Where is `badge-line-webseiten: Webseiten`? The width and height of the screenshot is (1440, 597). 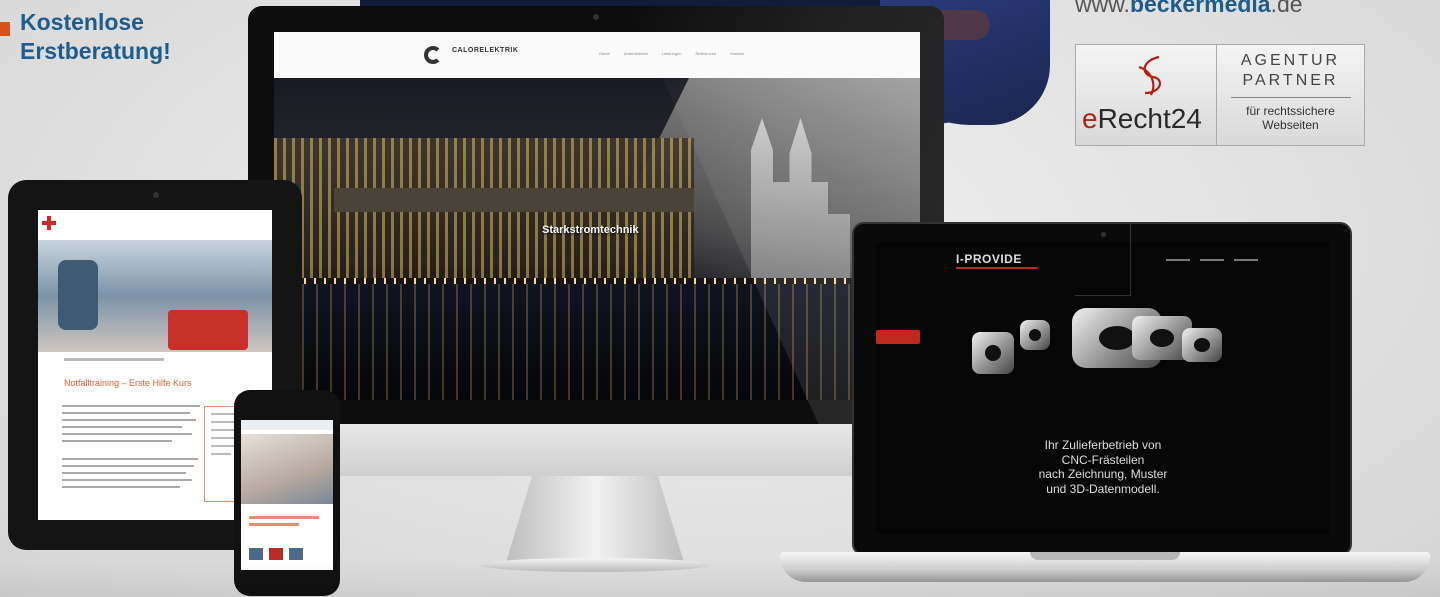 badge-line-webseiten: Webseiten is located at coordinates (1290, 125).